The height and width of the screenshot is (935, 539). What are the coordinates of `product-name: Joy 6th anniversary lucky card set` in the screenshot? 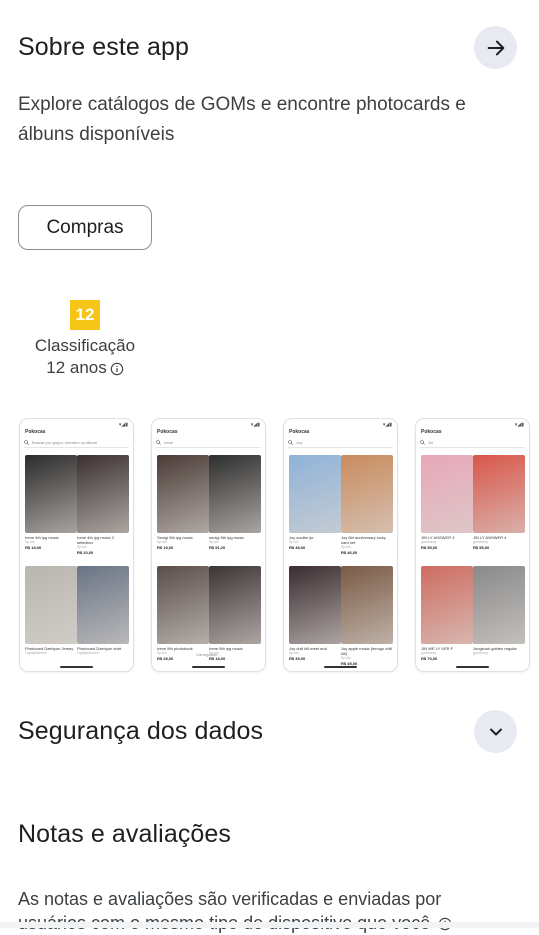 It's located at (363, 540).